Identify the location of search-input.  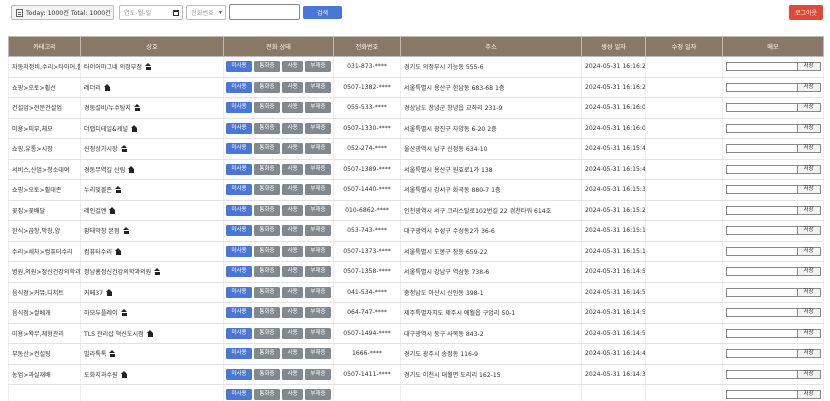
(264, 12).